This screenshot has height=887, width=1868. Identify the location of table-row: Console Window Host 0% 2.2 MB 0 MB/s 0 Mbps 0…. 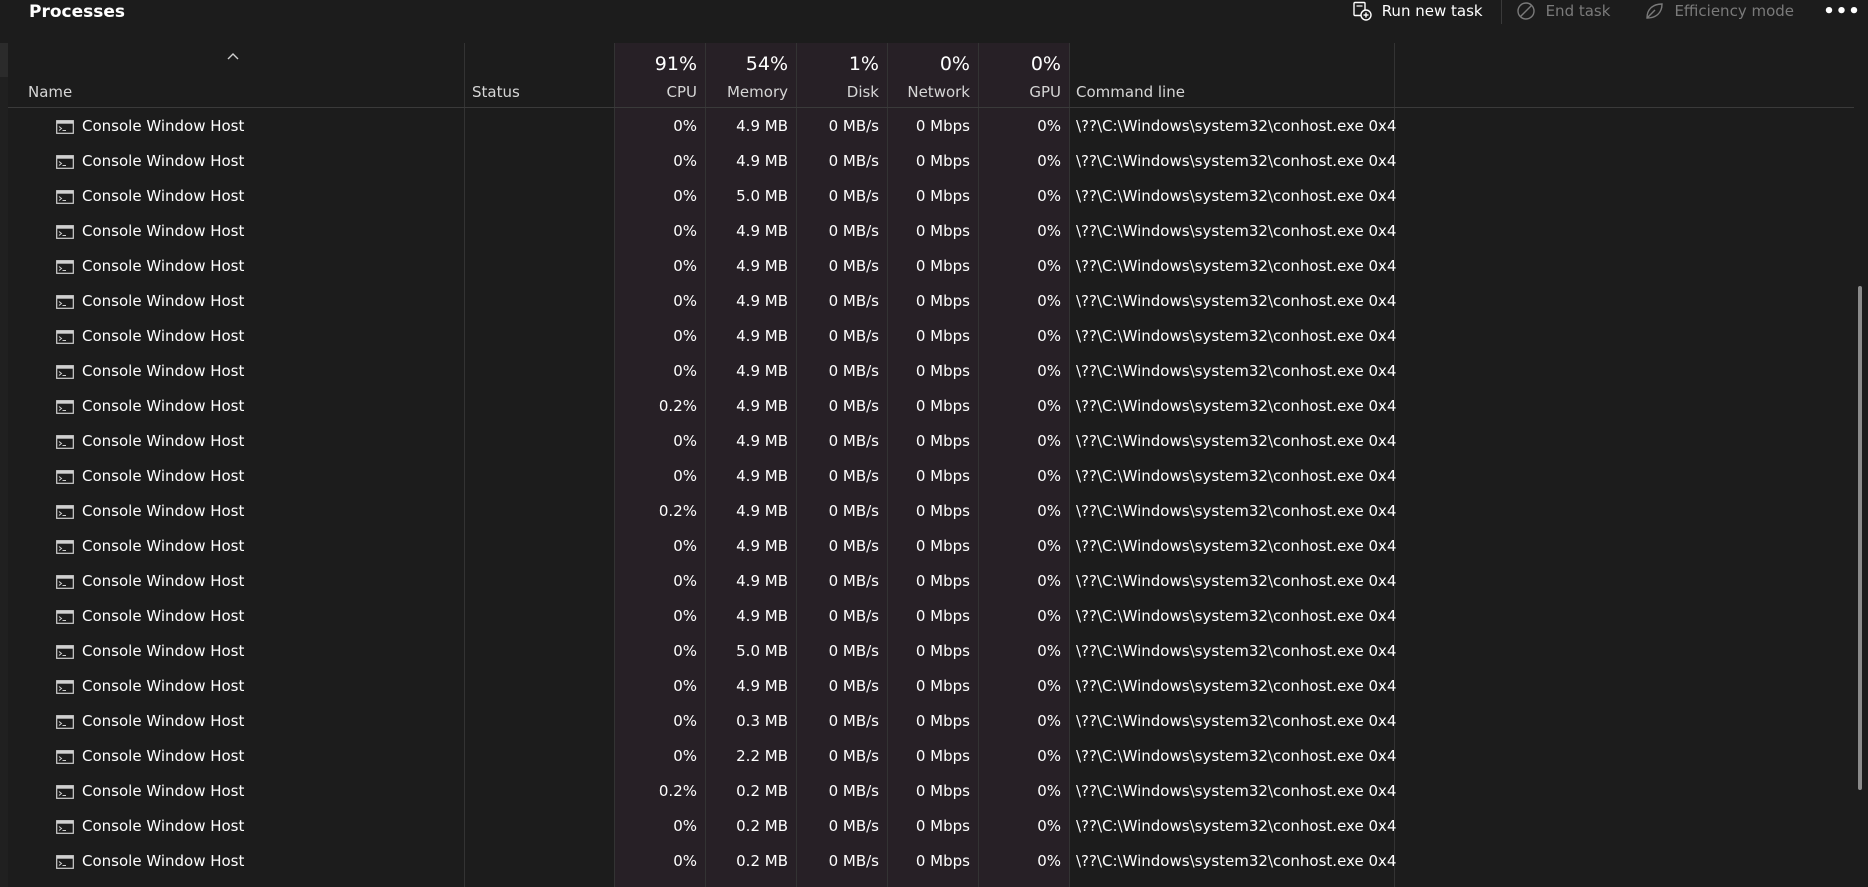
(934, 756).